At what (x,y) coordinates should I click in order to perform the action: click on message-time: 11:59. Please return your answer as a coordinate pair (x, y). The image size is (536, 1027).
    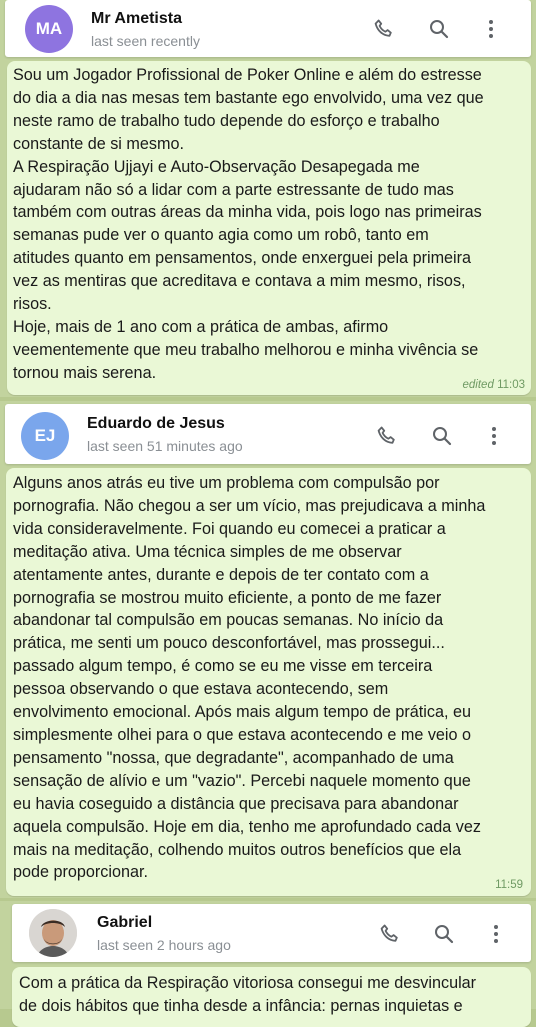
    Looking at the image, I should click on (509, 885).